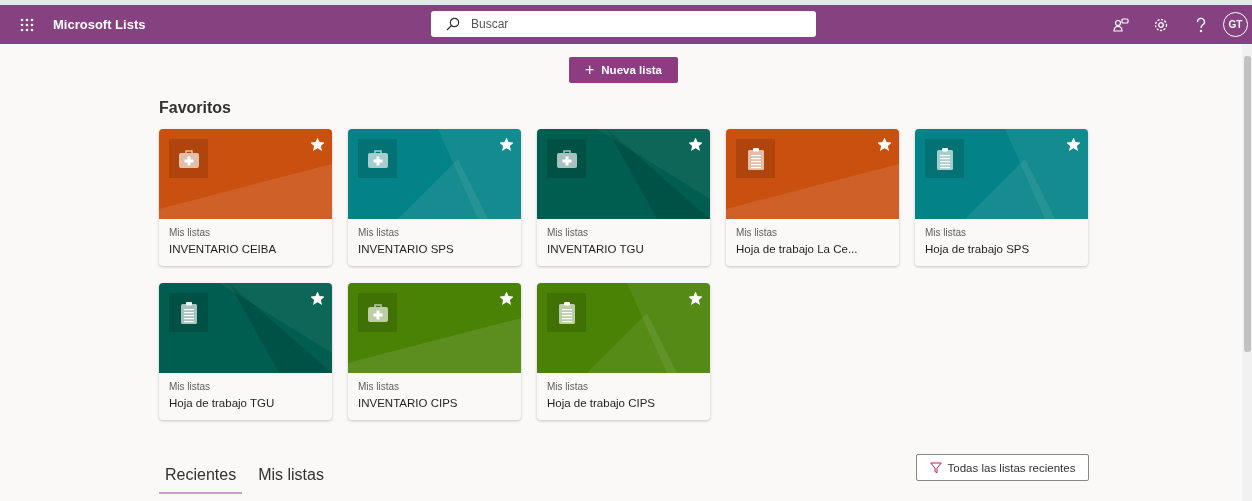 The width and height of the screenshot is (1252, 501). Describe the element at coordinates (201, 478) in the screenshot. I see `tab: Recientes` at that location.